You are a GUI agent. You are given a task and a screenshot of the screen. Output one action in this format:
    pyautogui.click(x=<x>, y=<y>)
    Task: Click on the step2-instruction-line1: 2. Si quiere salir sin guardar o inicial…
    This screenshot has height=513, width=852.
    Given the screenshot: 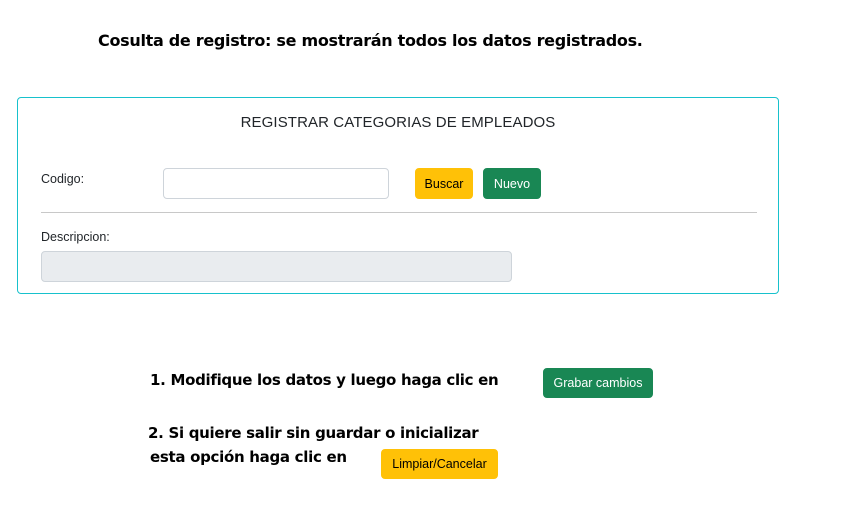 What is the action you would take?
    pyautogui.click(x=313, y=433)
    